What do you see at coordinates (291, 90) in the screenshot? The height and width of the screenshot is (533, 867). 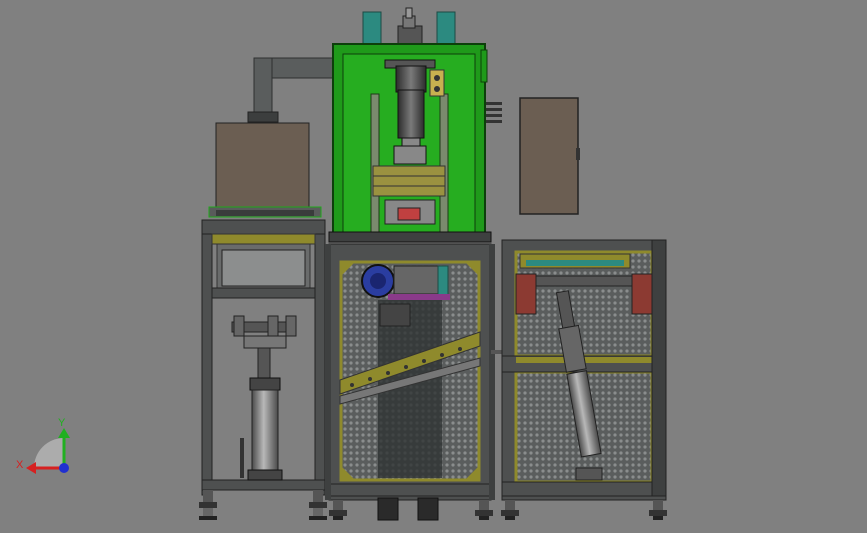 I see `exhaust-duct` at bounding box center [291, 90].